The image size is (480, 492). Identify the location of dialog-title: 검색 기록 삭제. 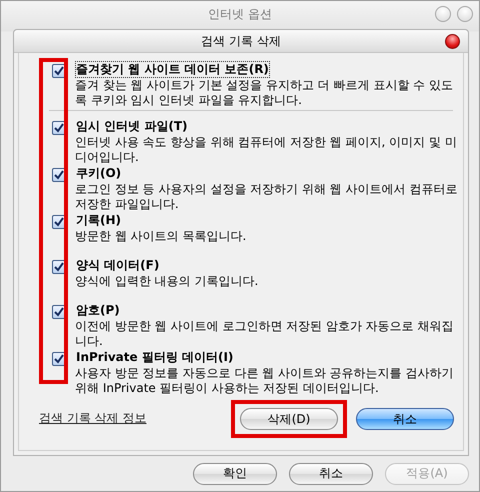
(241, 41).